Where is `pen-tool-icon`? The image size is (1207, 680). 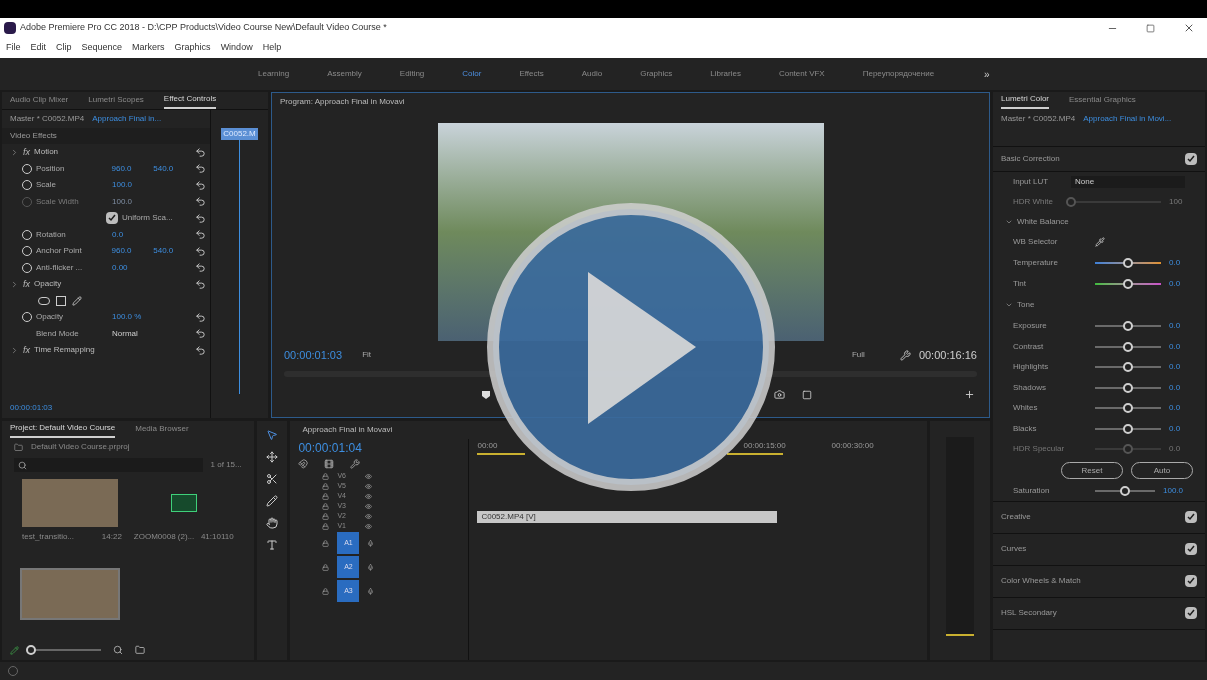 pen-tool-icon is located at coordinates (272, 501).